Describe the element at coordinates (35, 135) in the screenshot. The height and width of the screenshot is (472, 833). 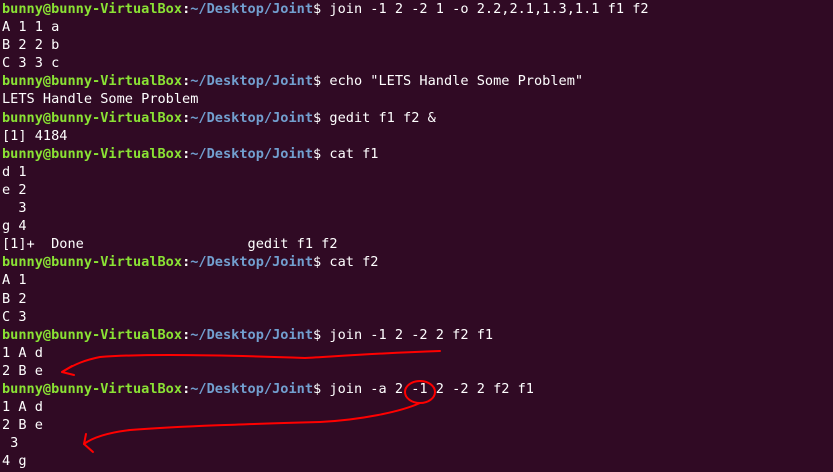
I see `output-line: [1] 4184` at that location.